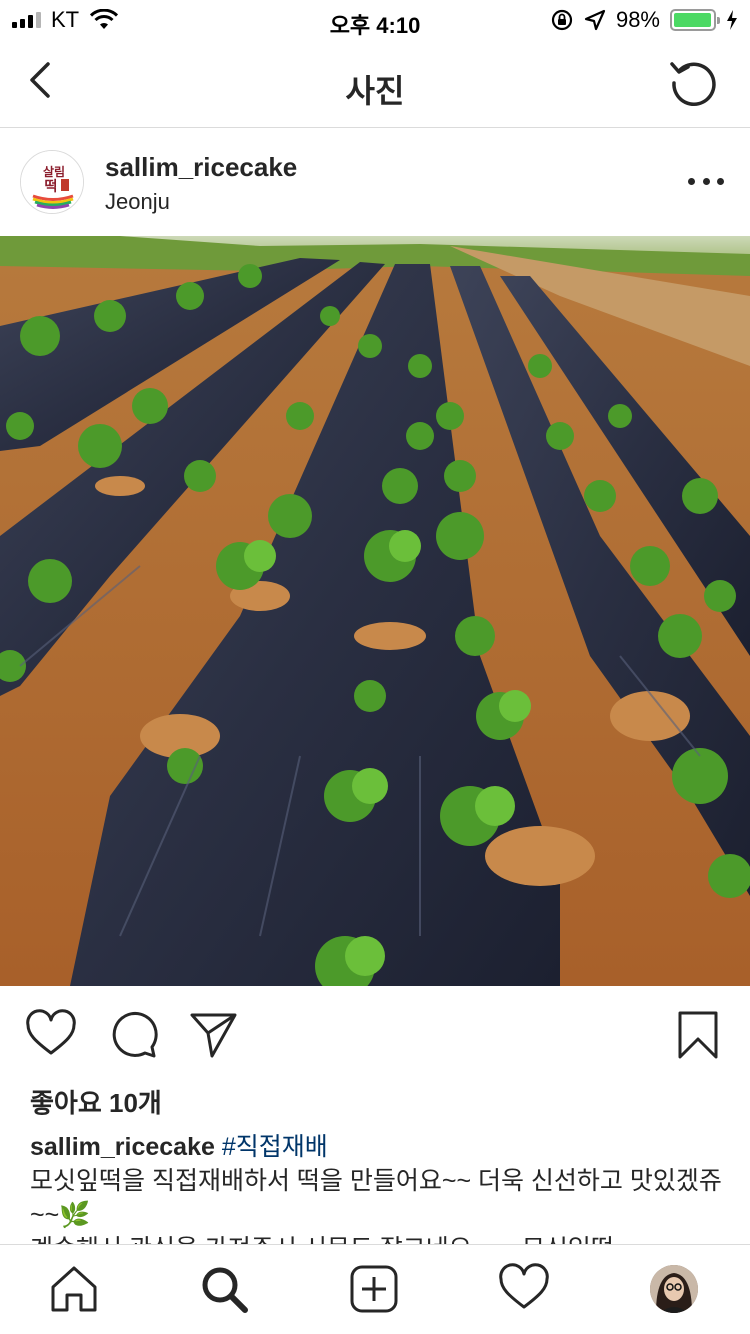  I want to click on orientation-lock-icon, so click(562, 20).